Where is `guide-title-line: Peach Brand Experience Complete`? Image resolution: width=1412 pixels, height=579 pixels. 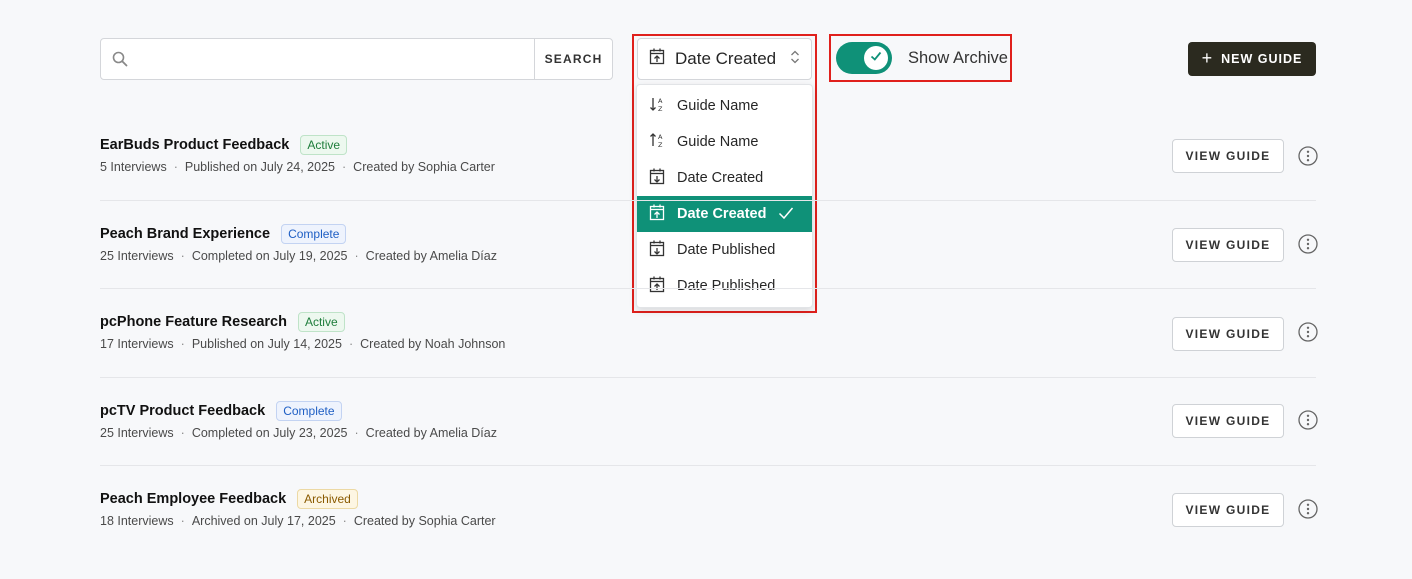
guide-title-line: Peach Brand Experience Complete is located at coordinates (223, 234).